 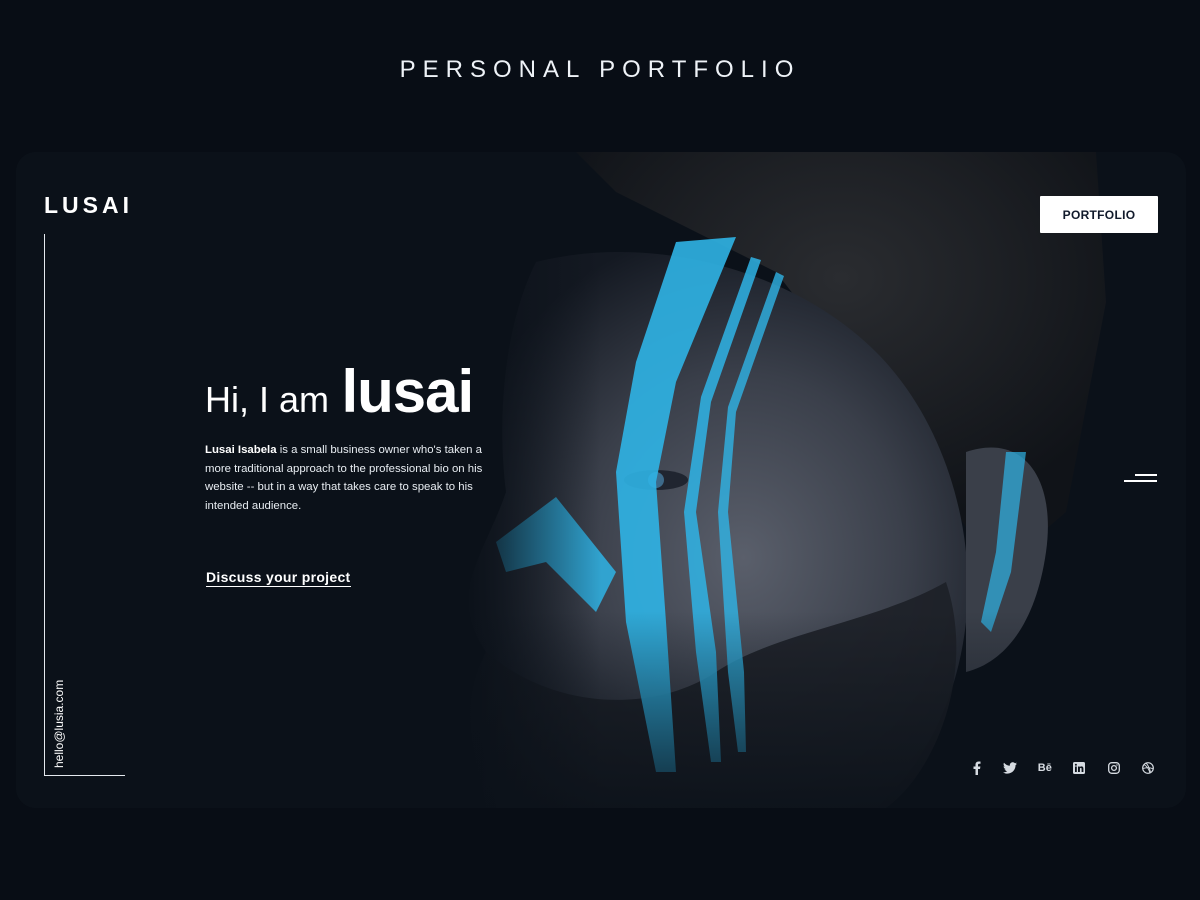 I want to click on facebook-icon, so click(x=976, y=768).